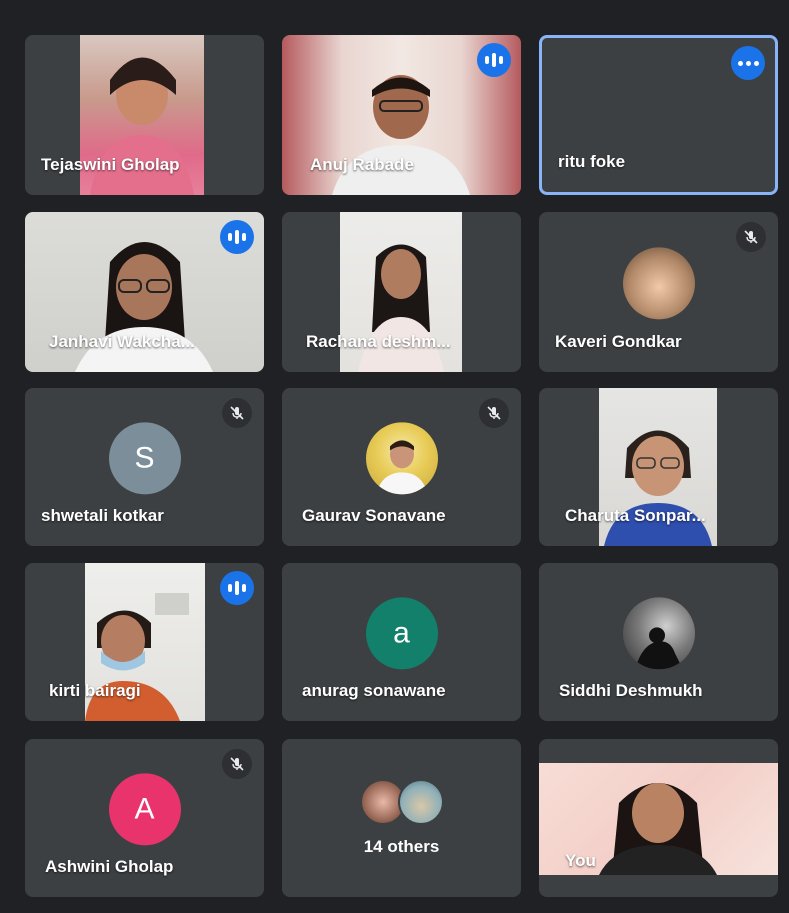 The width and height of the screenshot is (789, 913). I want to click on participant-name: Gaurav Sonavane, so click(374, 515).